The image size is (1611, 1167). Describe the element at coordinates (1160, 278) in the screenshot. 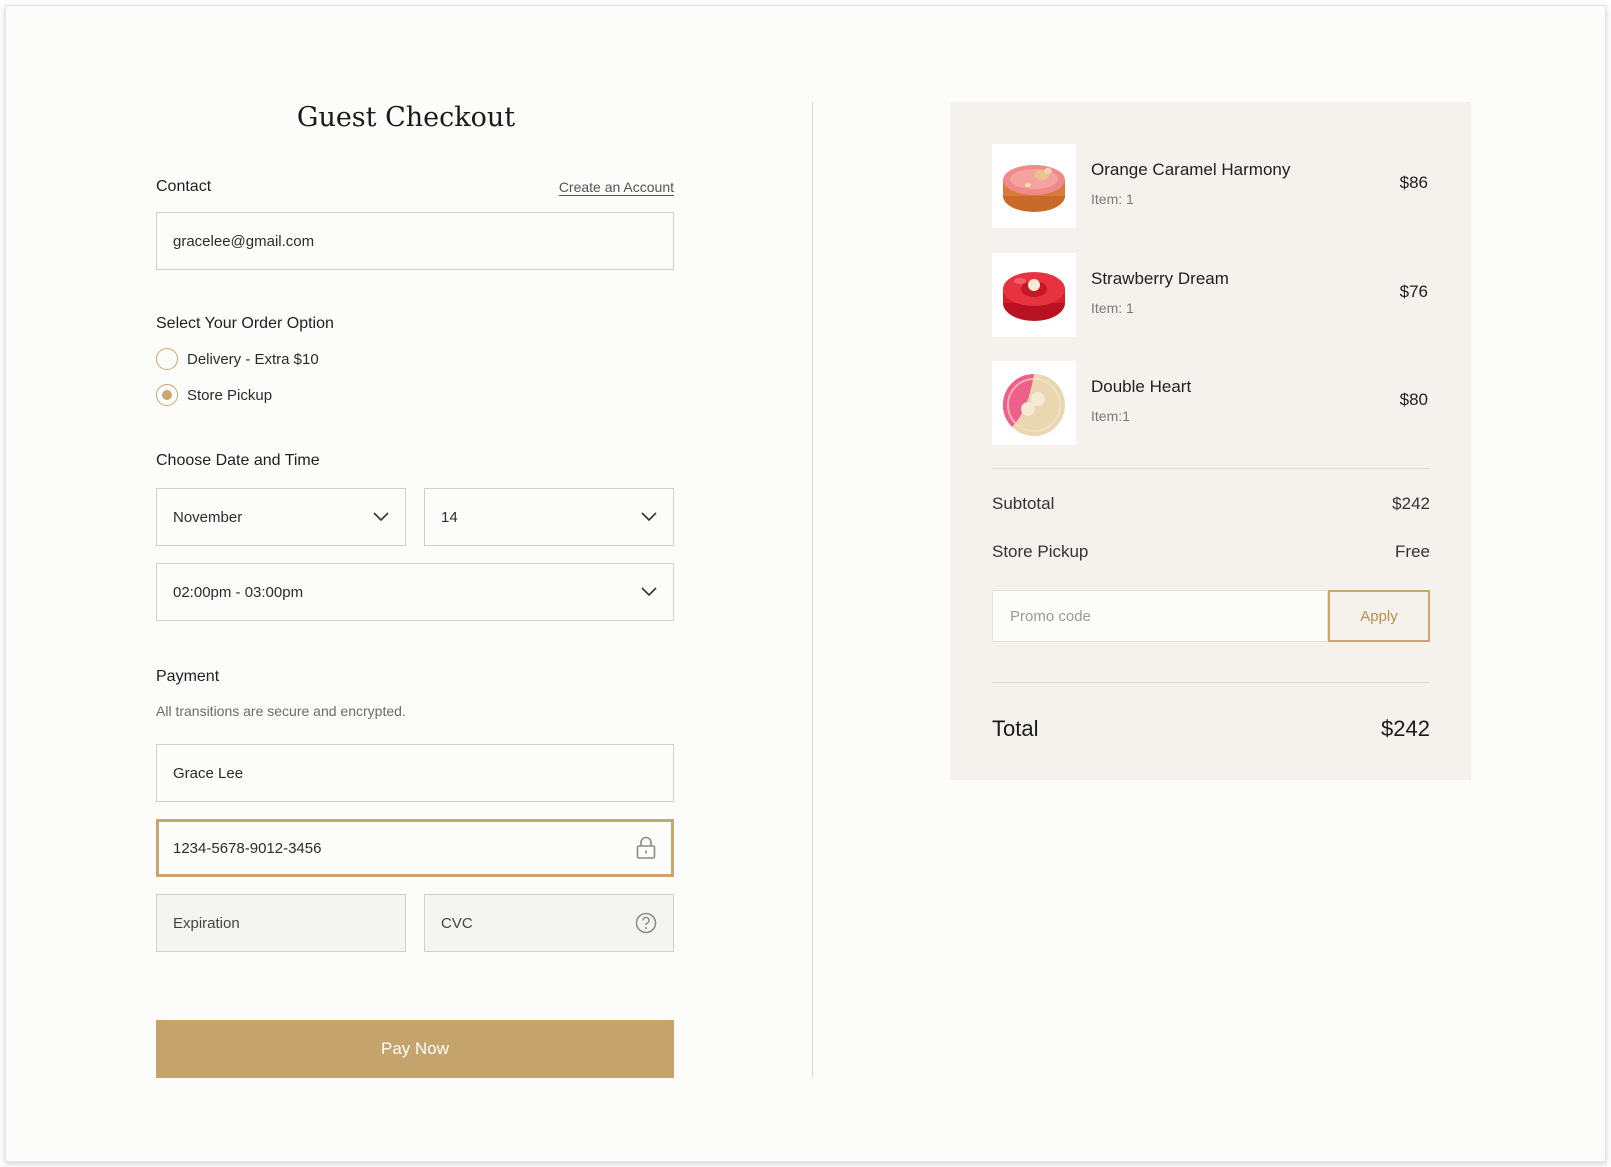

I see `item-name: Strawberry Dream` at that location.